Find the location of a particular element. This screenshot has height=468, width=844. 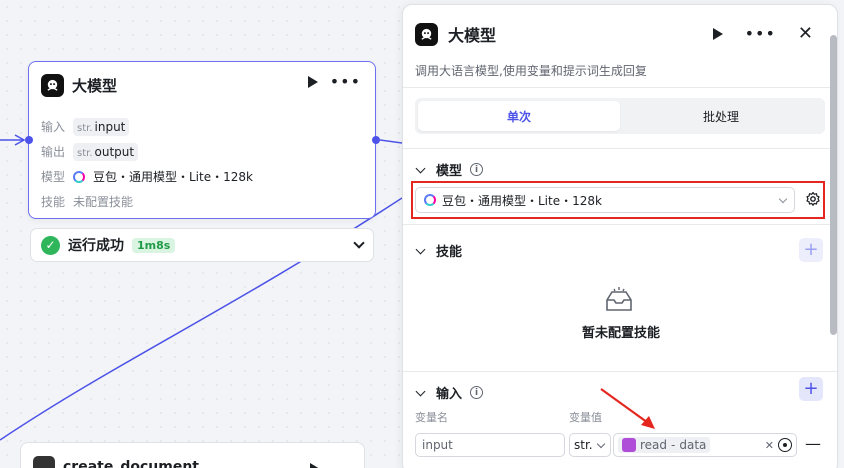

run-node2-play-icon is located at coordinates (315, 465).